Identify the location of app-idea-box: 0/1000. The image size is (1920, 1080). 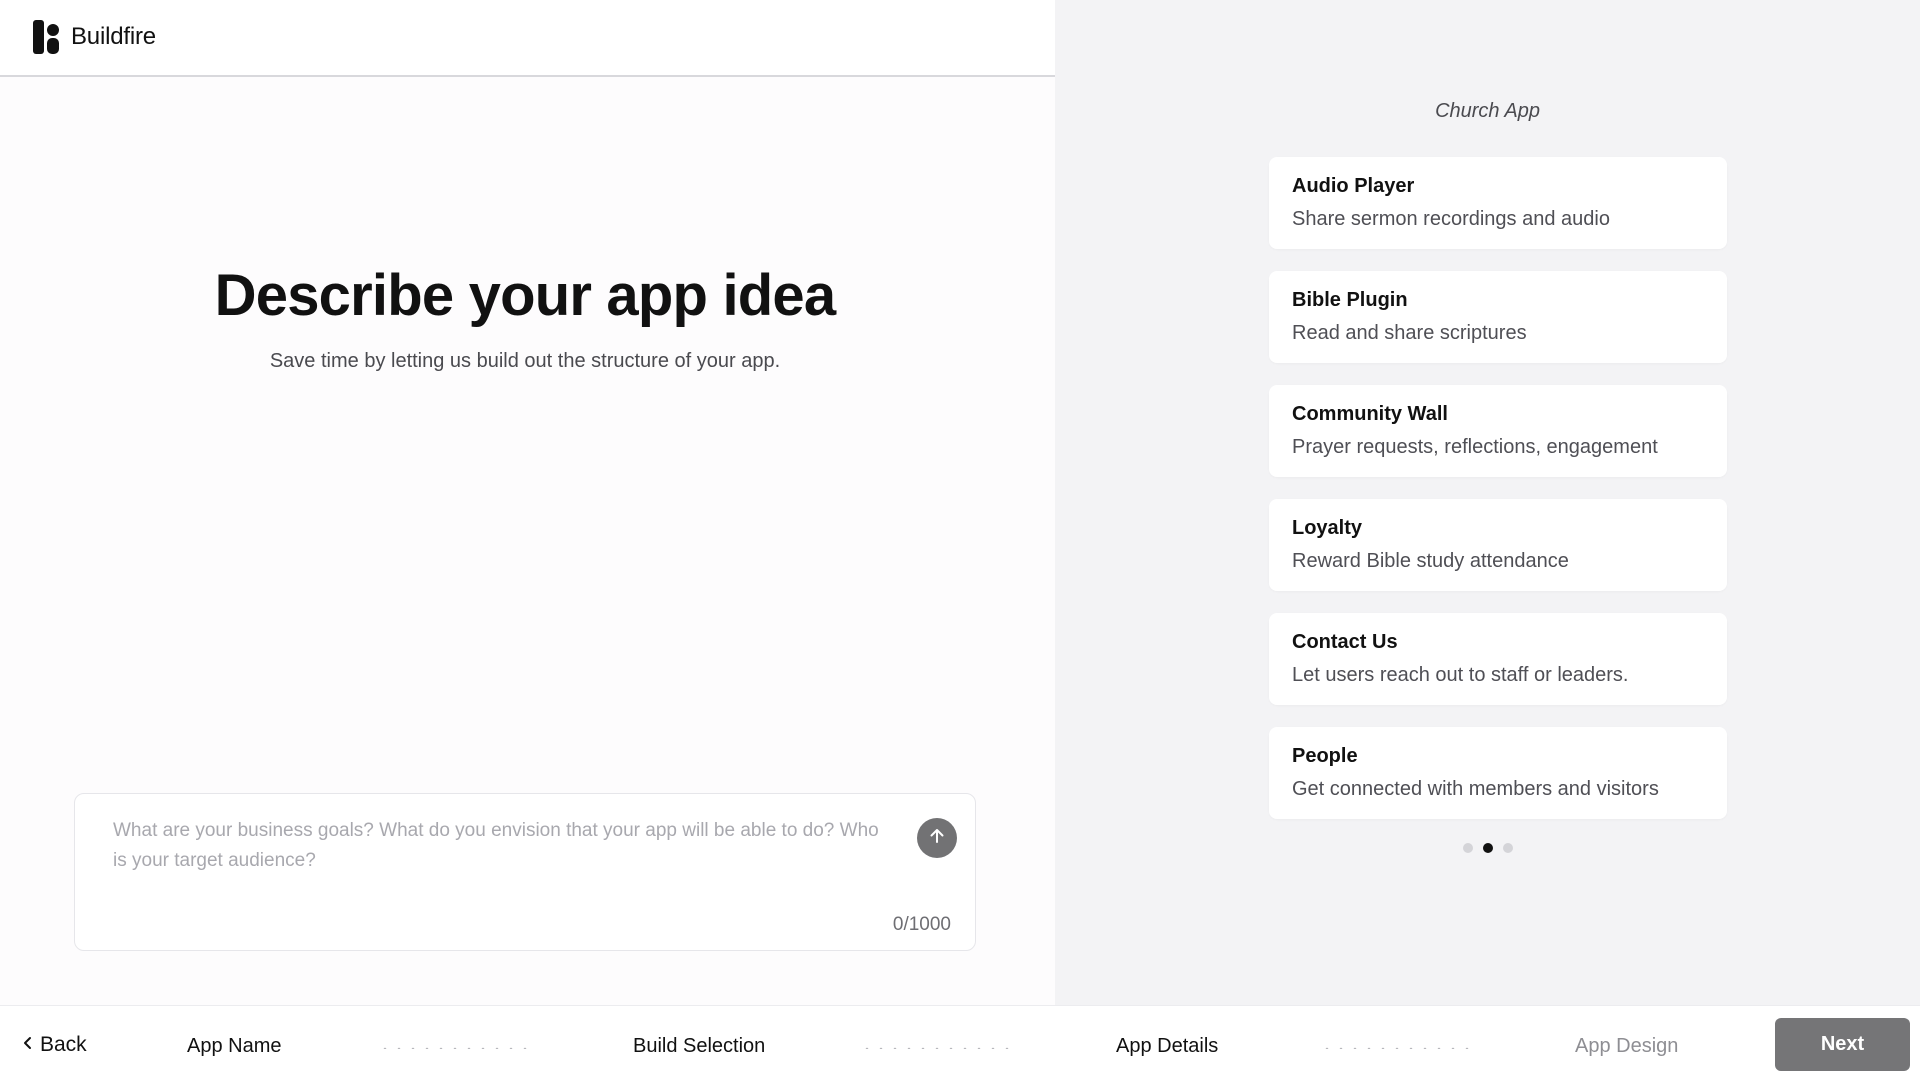
(525, 872).